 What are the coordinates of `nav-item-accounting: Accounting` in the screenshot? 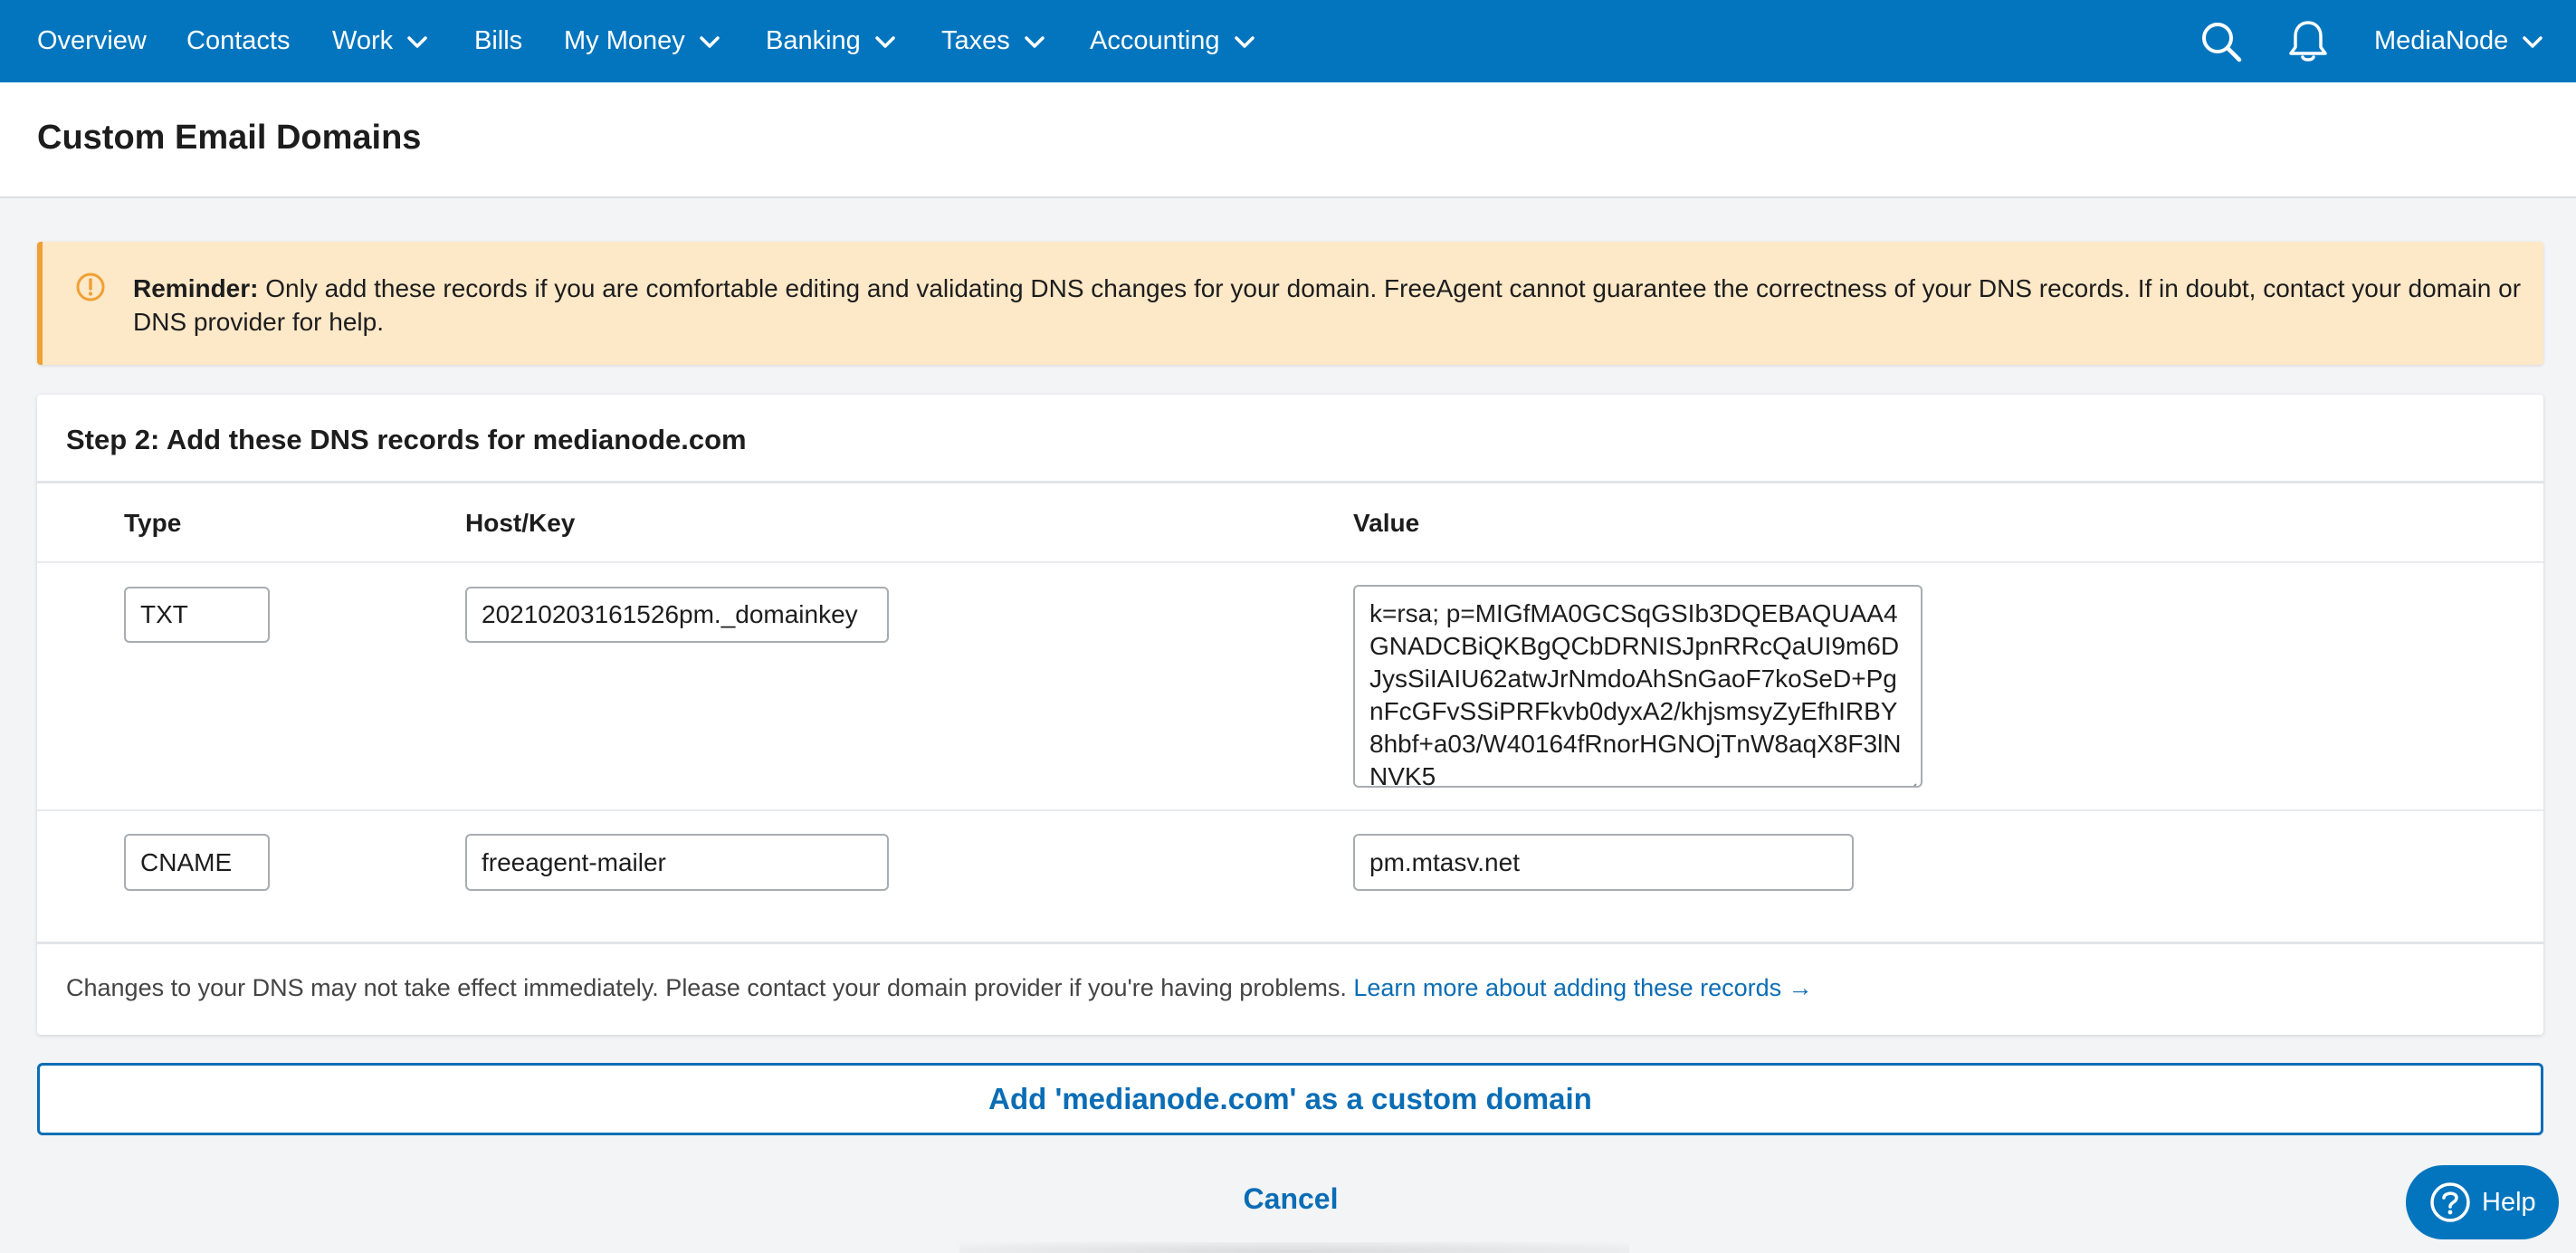 It's located at (1172, 41).